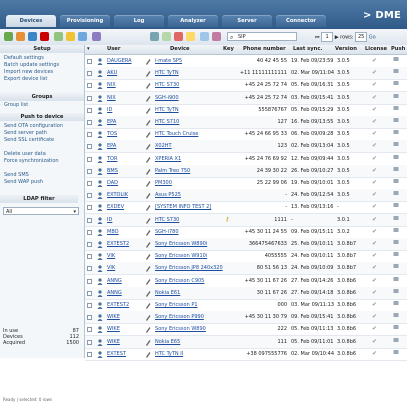  I want to click on user-link: DAUGERA, so click(119, 61).